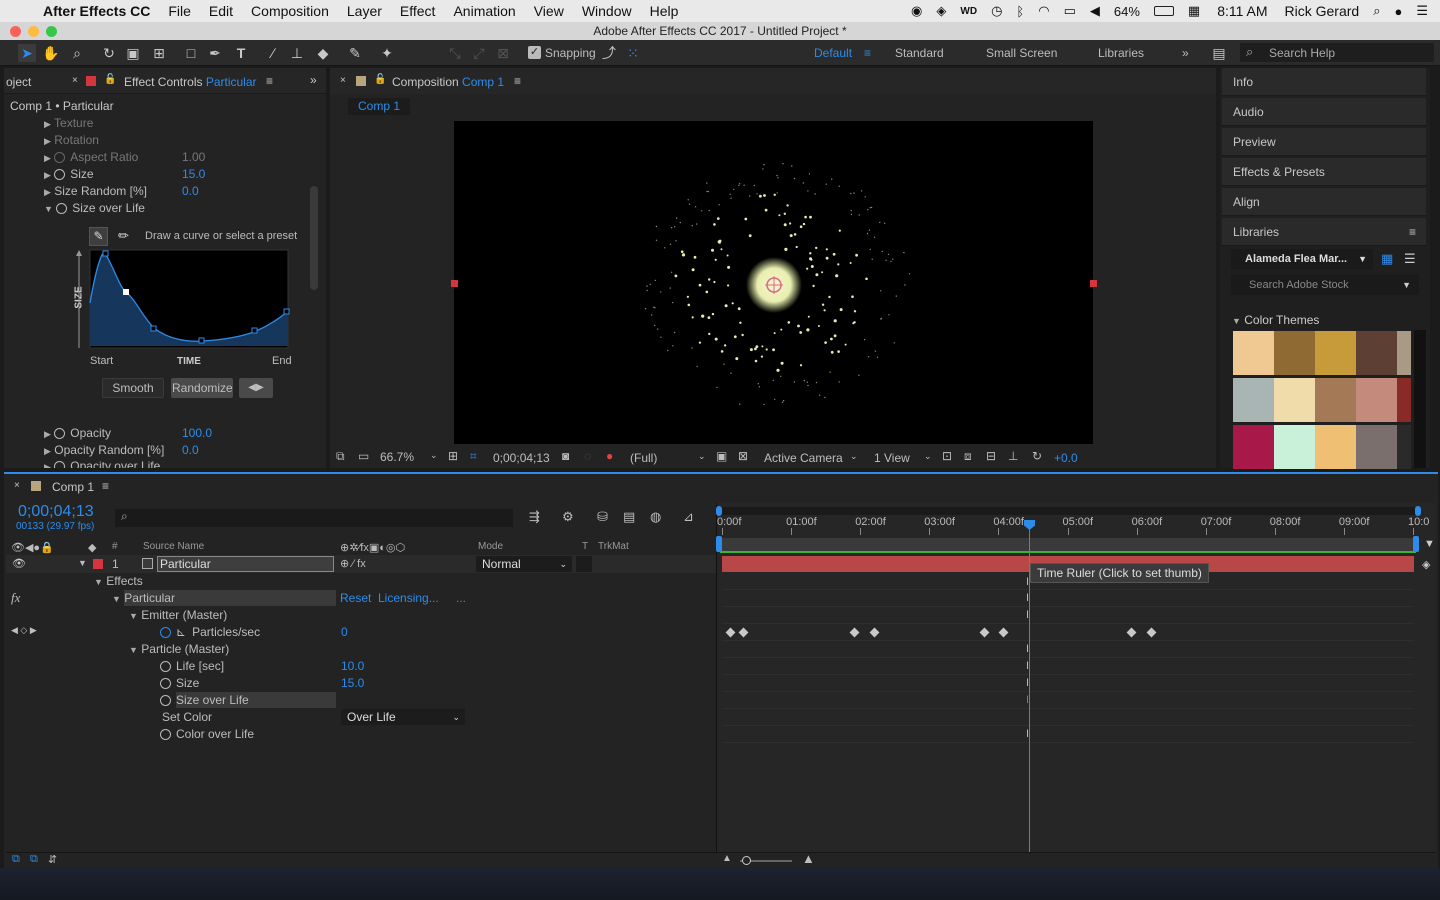 The height and width of the screenshot is (900, 1440). I want to click on libraries-panel-tab: Libraries ≡, so click(1324, 232).